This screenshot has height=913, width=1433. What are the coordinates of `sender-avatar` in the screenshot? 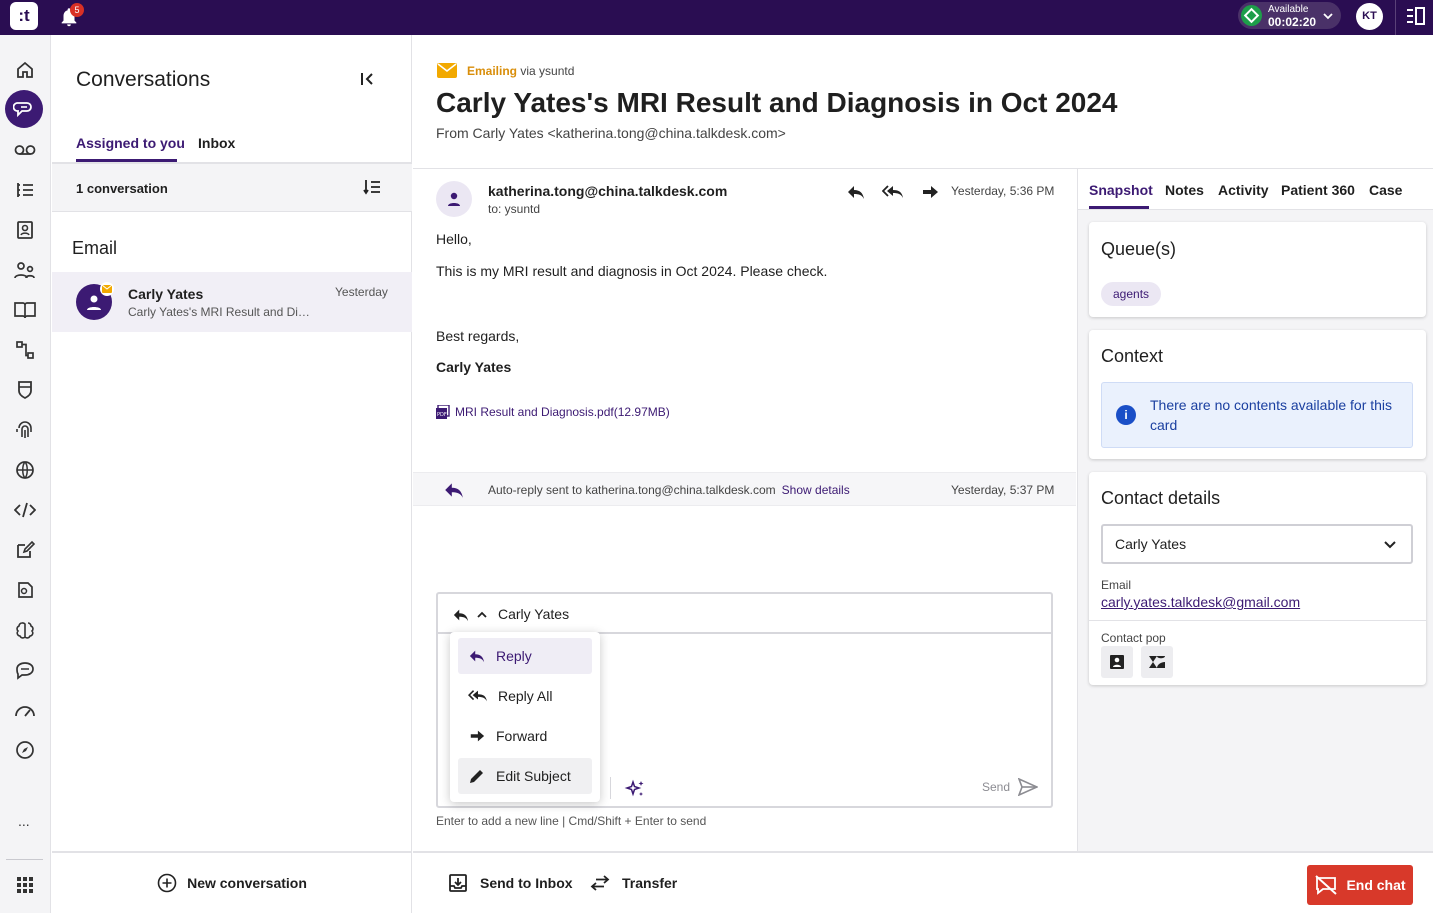 It's located at (454, 199).